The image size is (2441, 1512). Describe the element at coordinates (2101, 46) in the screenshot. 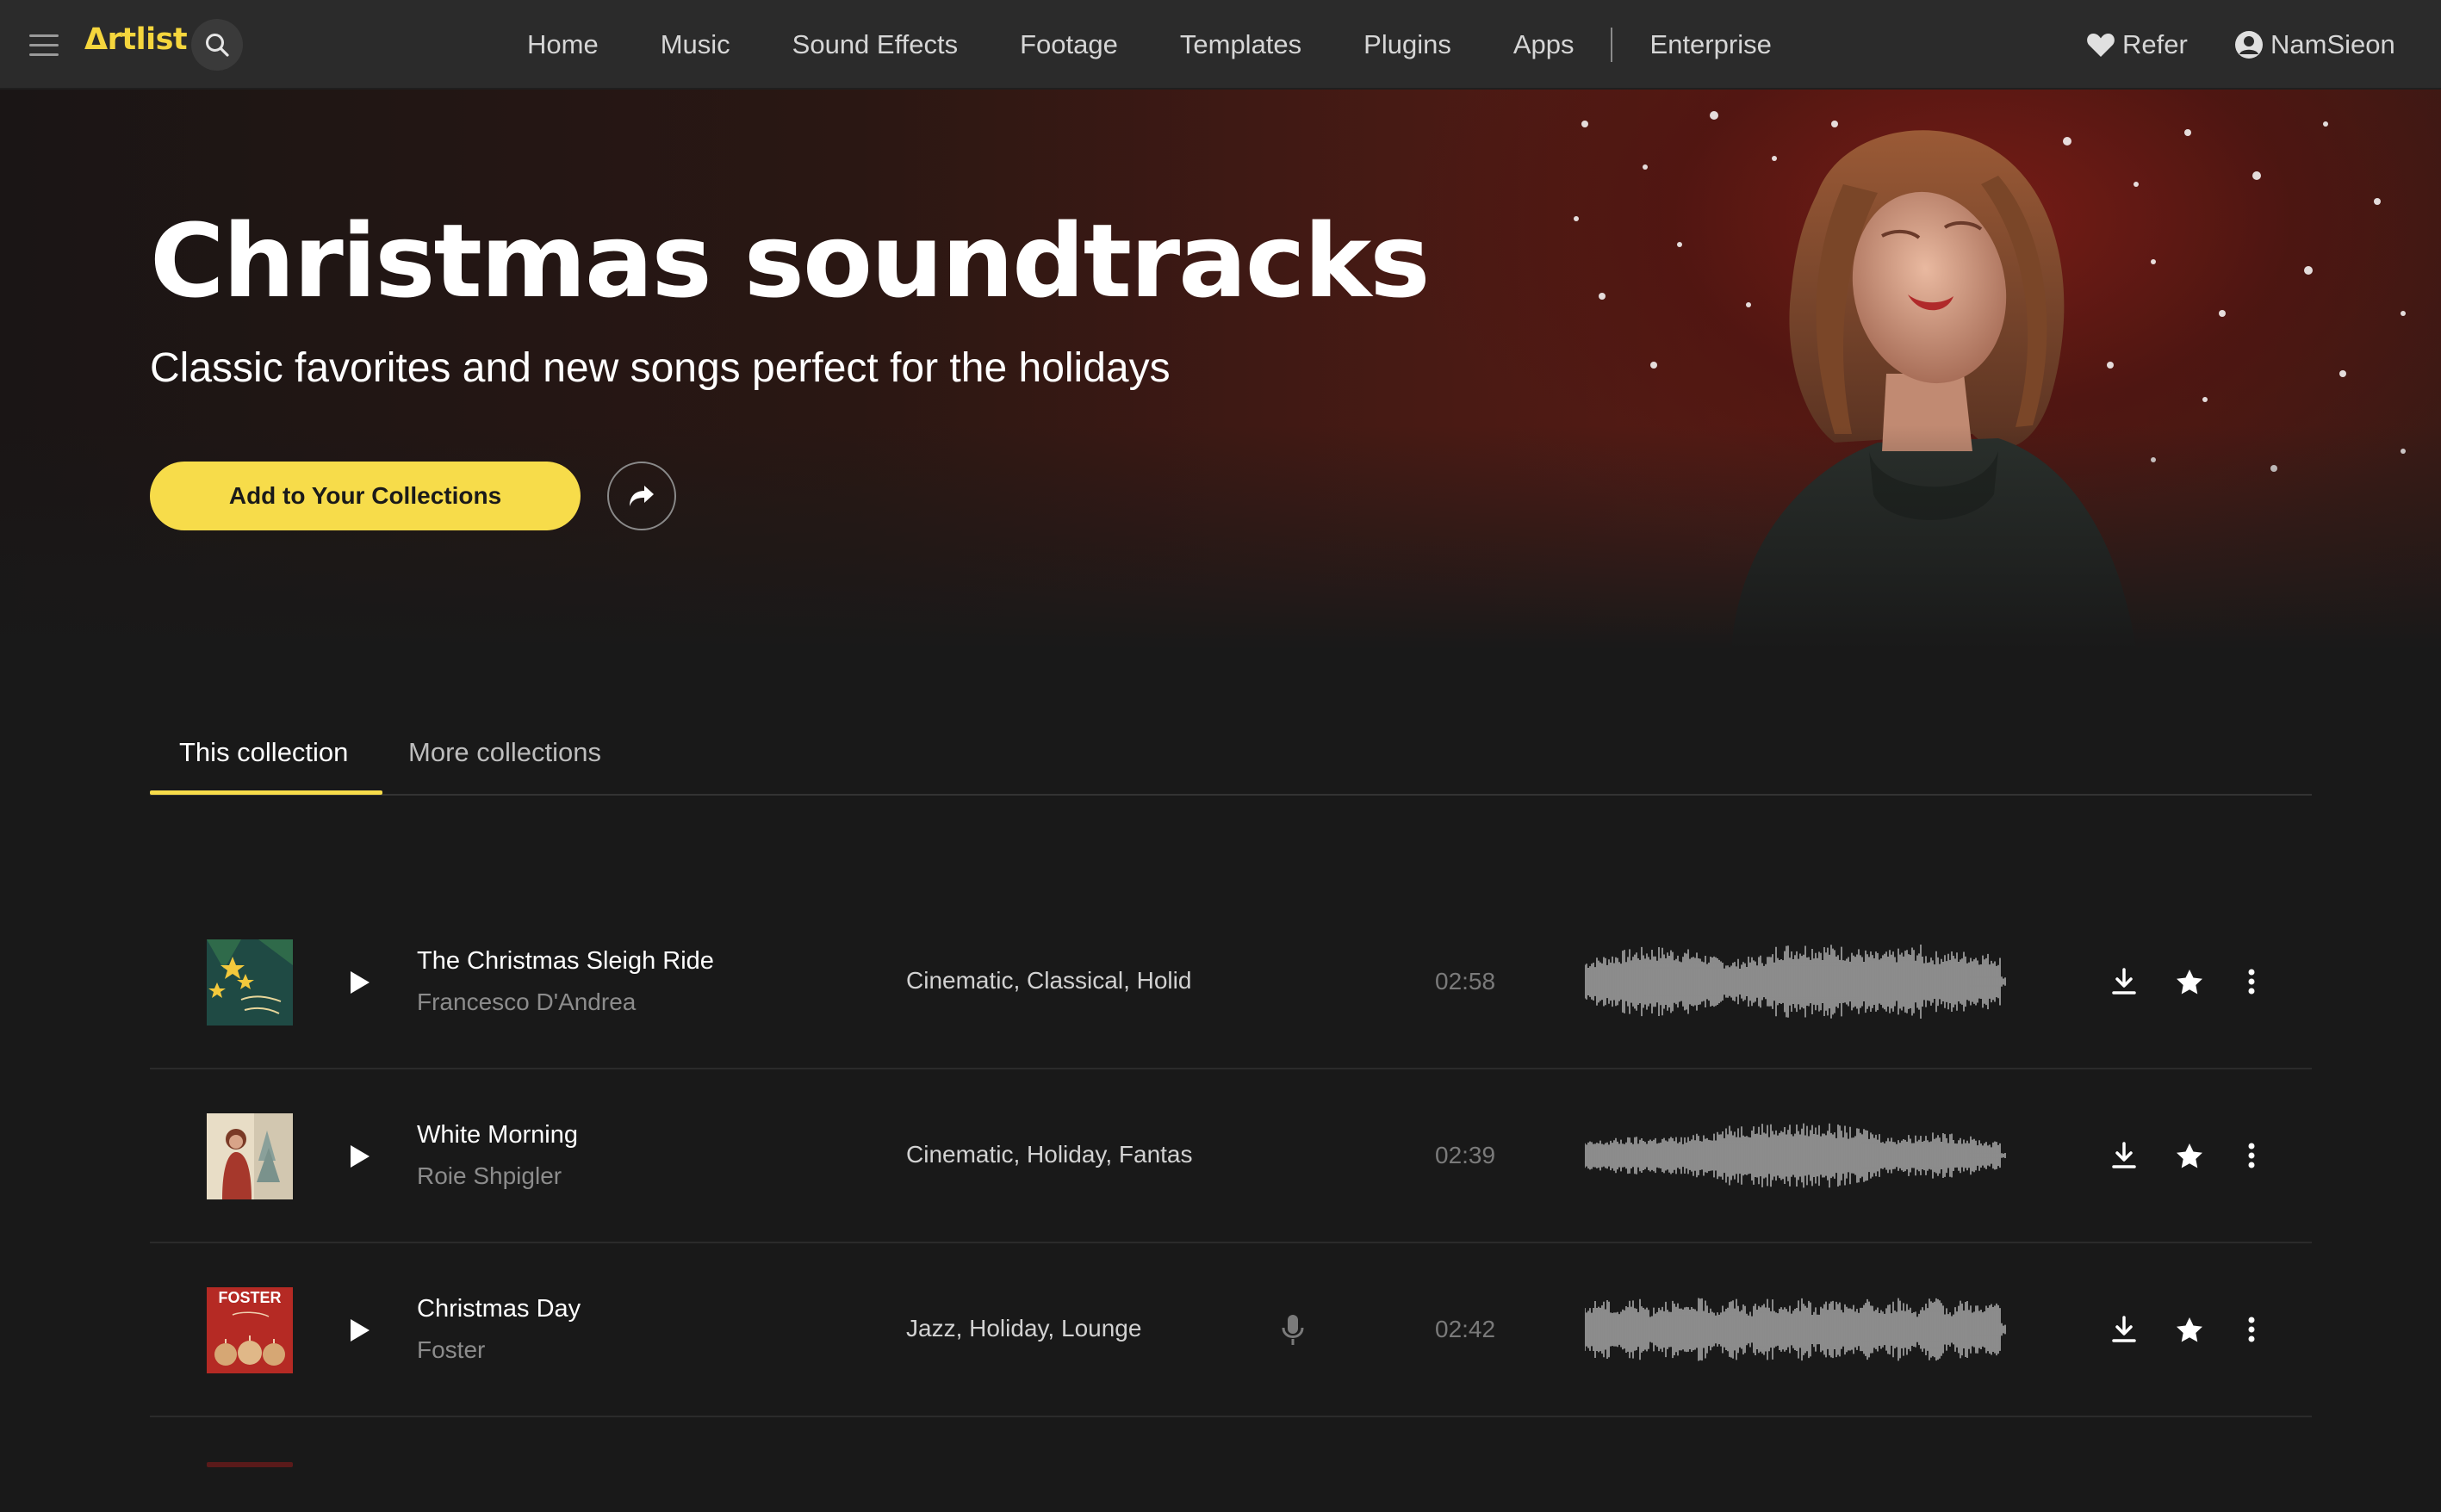

I see `heart-icon` at that location.